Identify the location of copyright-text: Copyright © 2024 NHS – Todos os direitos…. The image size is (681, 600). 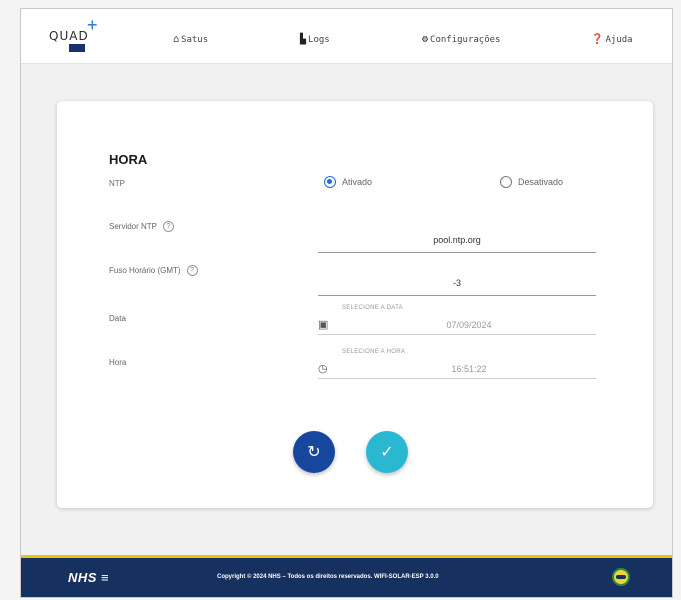
(328, 577).